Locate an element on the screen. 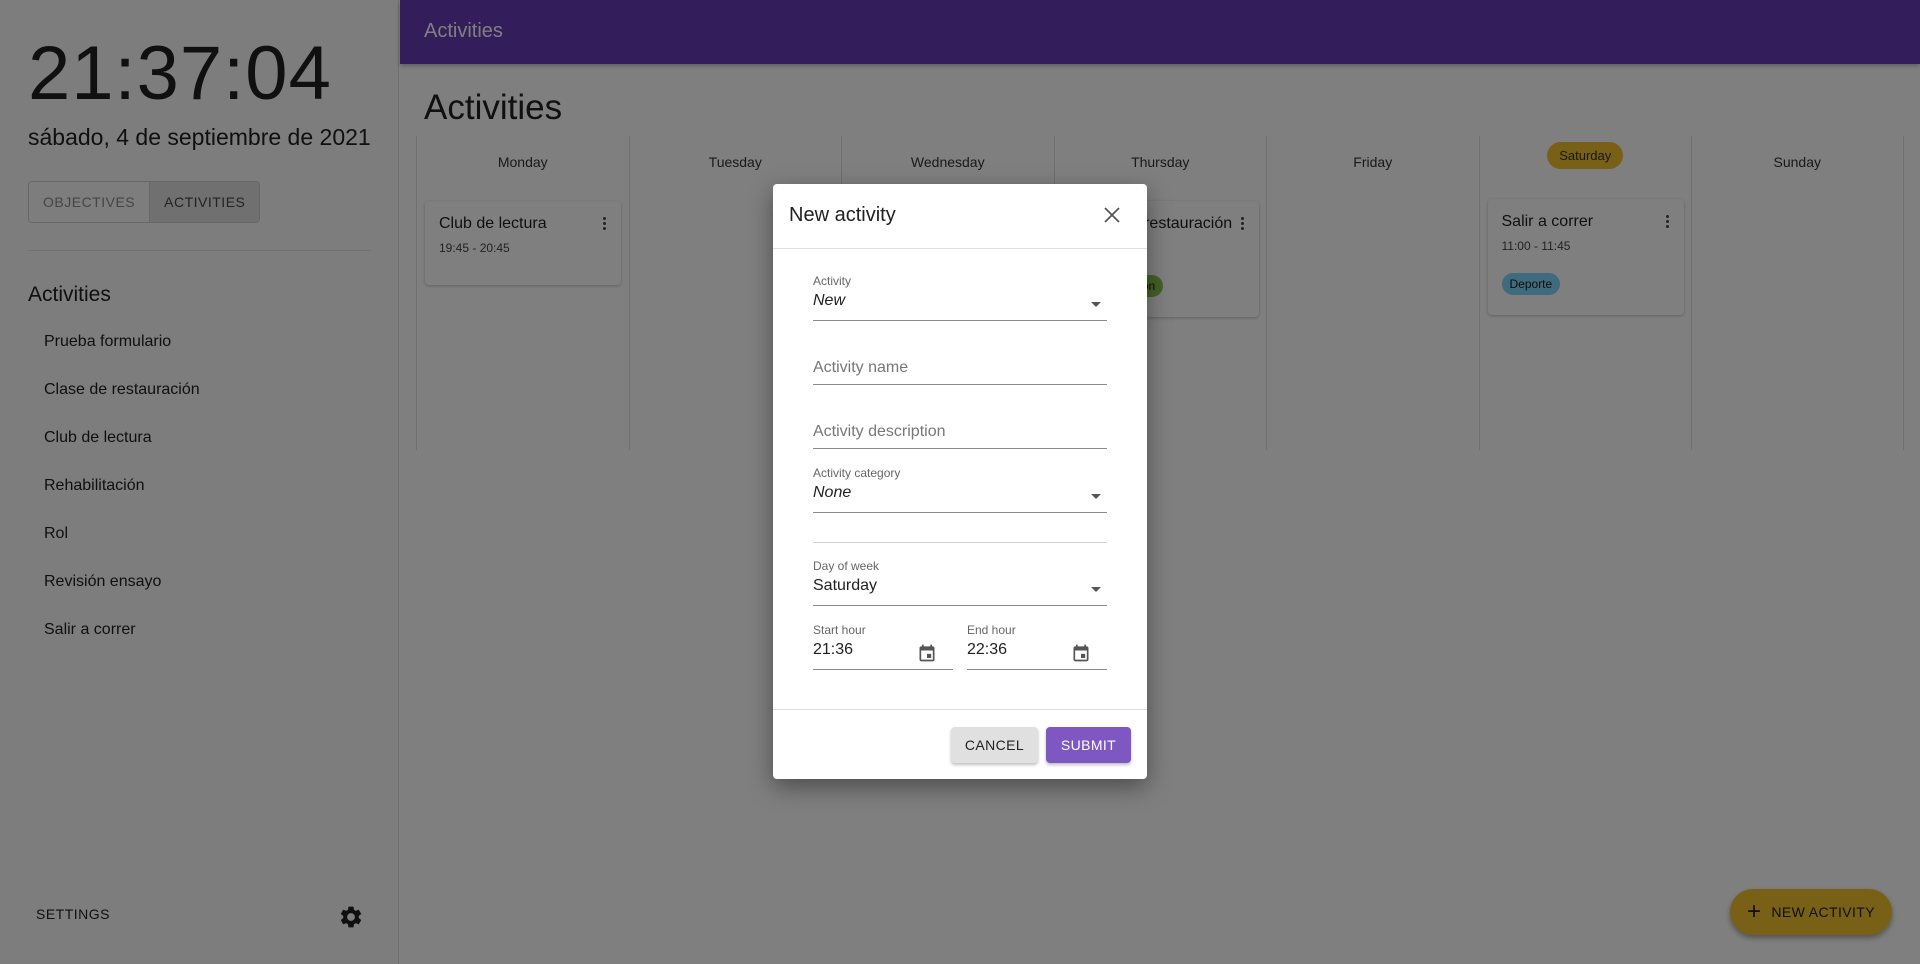 This screenshot has width=1920, height=964. activity-name-placeholder: Activity name is located at coordinates (861, 367).